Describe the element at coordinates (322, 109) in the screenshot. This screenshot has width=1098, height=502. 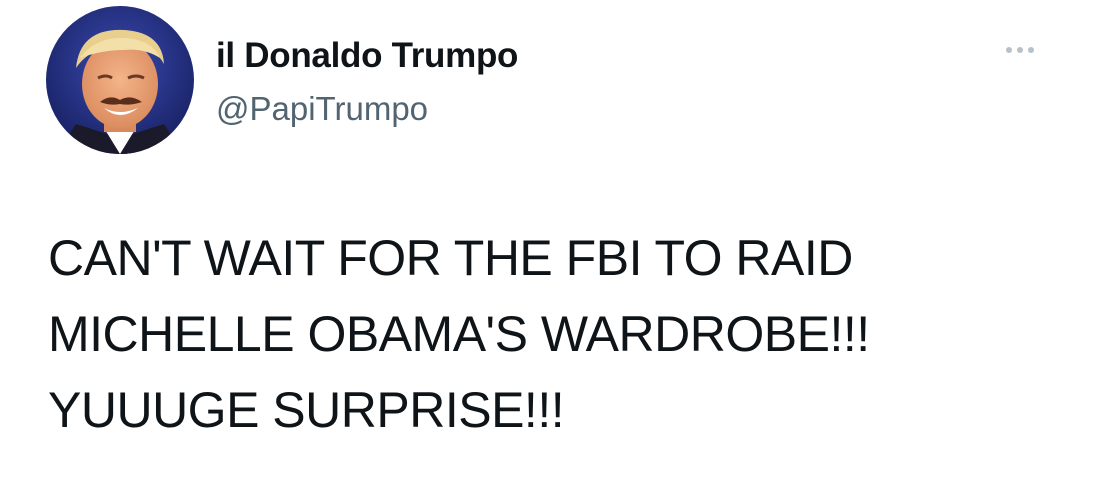
I see `author-handle: @PapiTrumpo` at that location.